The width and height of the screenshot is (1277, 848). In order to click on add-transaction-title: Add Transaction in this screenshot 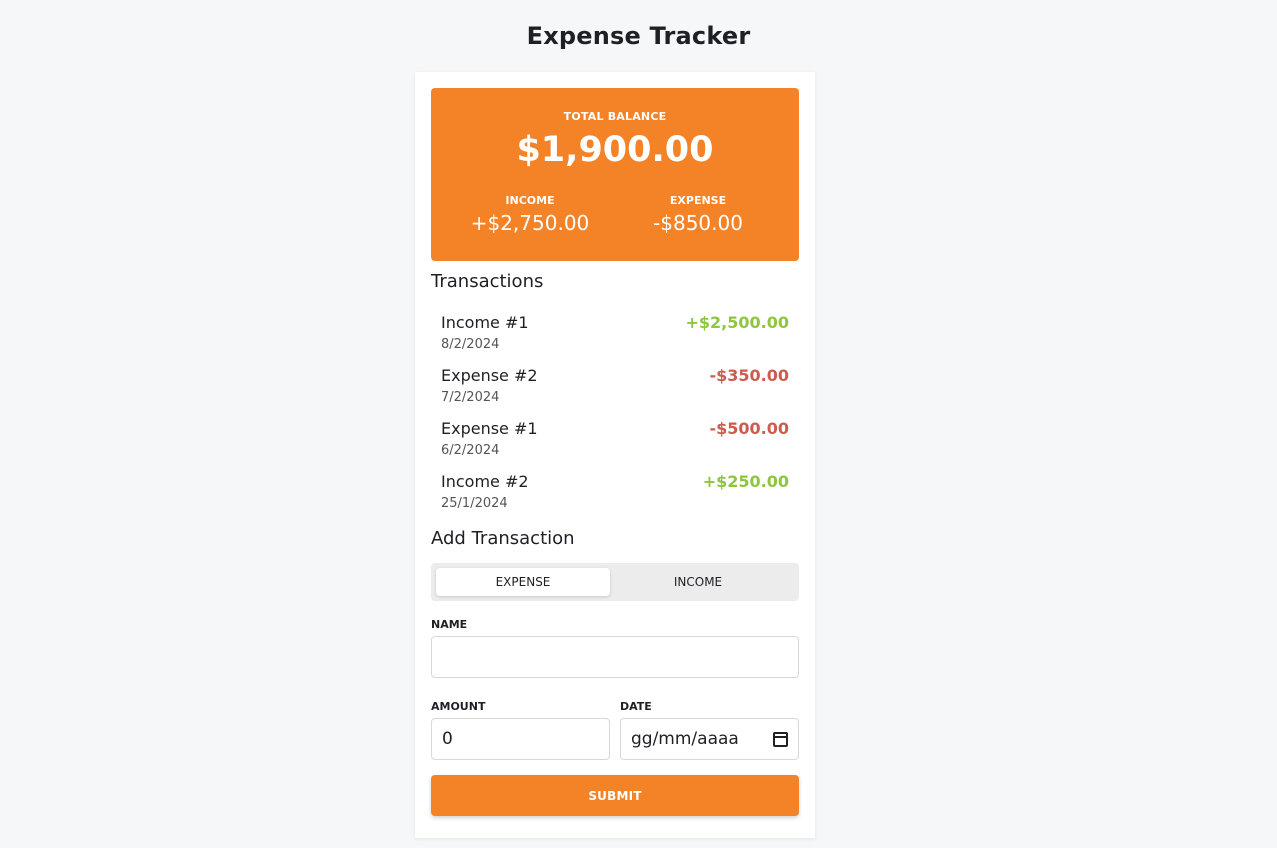, I will do `click(503, 538)`.